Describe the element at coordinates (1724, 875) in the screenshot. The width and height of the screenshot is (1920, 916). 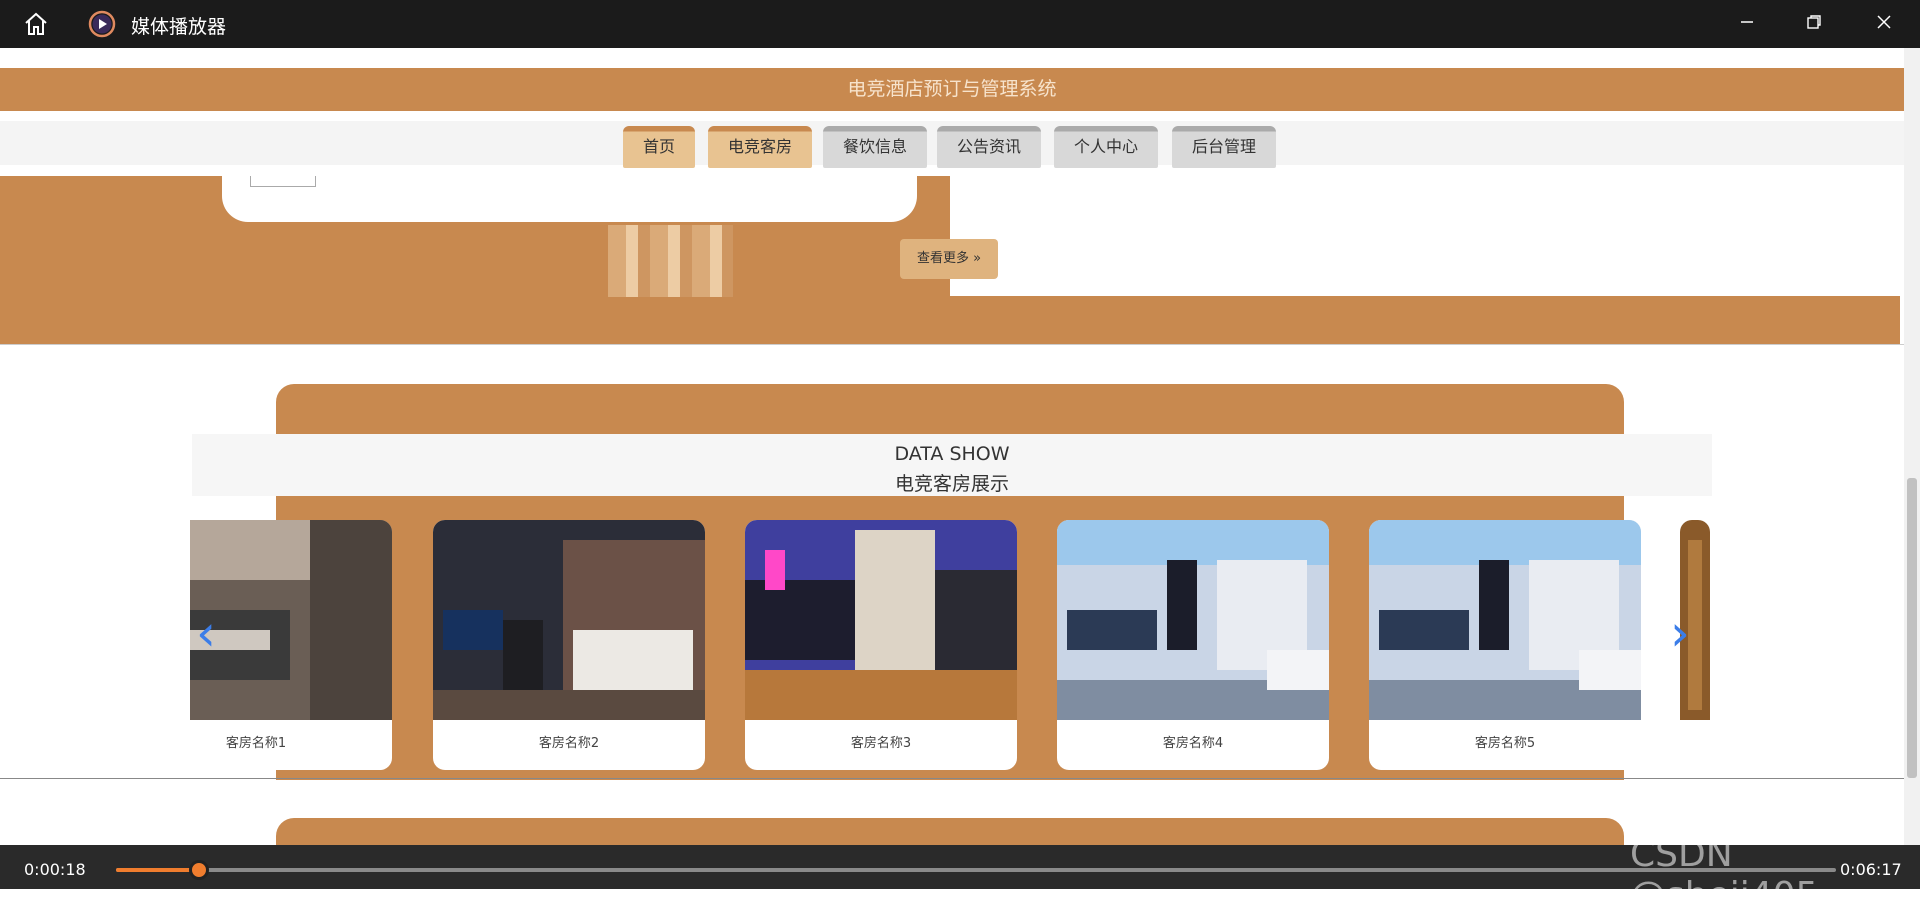
I see `watermark-text: CSDN @sheji405` at that location.